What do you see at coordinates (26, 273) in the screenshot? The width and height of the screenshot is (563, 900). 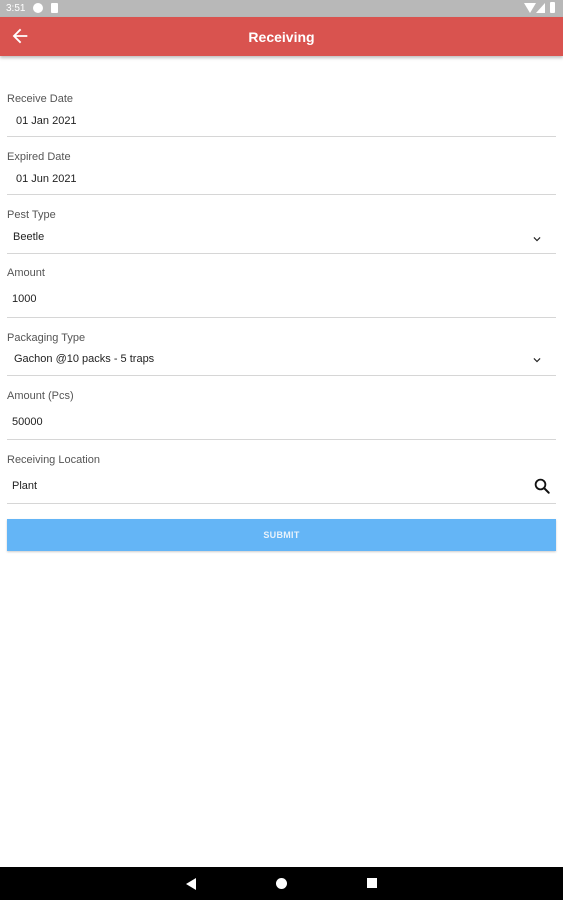 I see `amount-label: Amount` at bounding box center [26, 273].